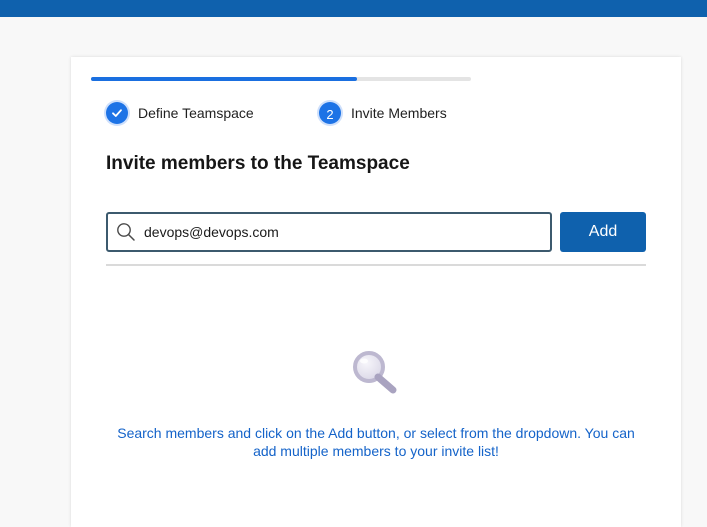  What do you see at coordinates (117, 113) in the screenshot?
I see `check-icon` at bounding box center [117, 113].